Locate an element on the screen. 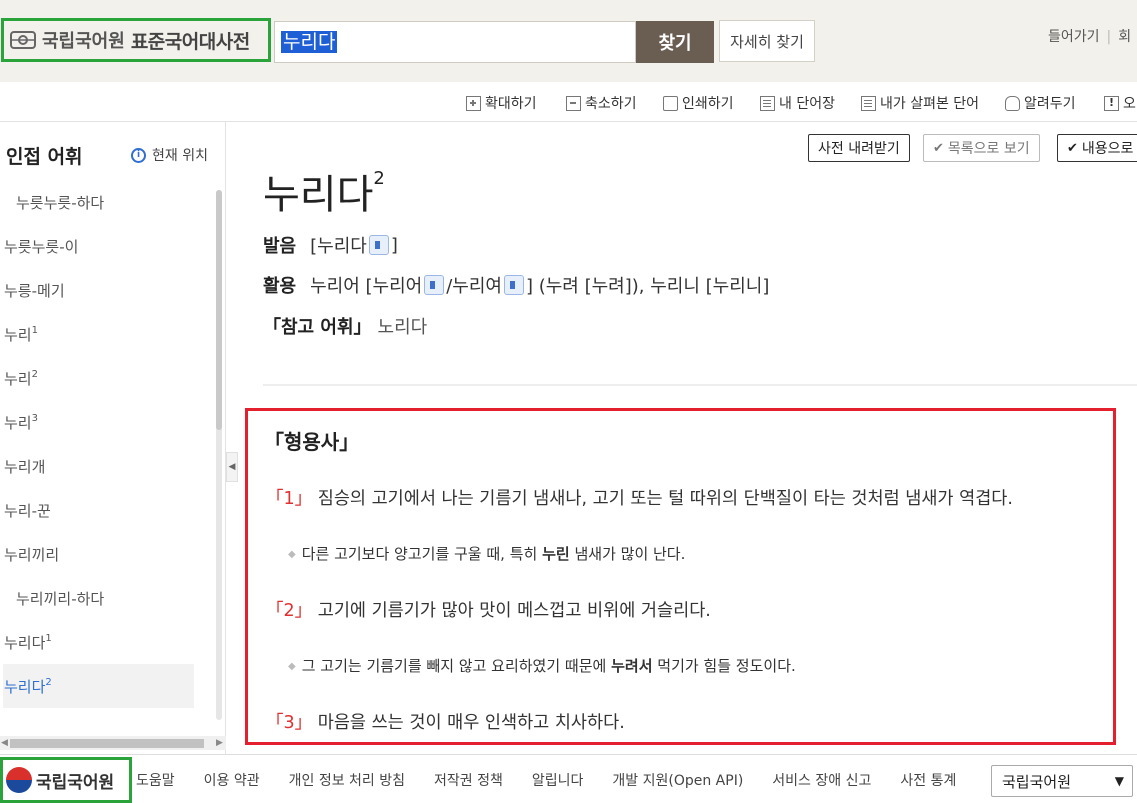 Image resolution: width=1137 pixels, height=803 pixels. conjugation-line: 활용 누리어 [누리어 /누리여 ] (누려 [누려]), 누리니 [누리니] is located at coordinates (516, 285).